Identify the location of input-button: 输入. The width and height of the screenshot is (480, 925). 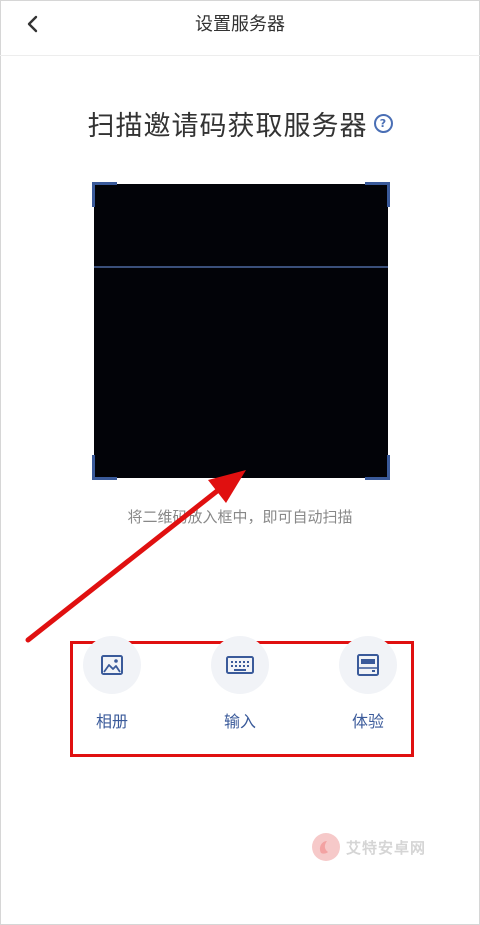
(240, 684).